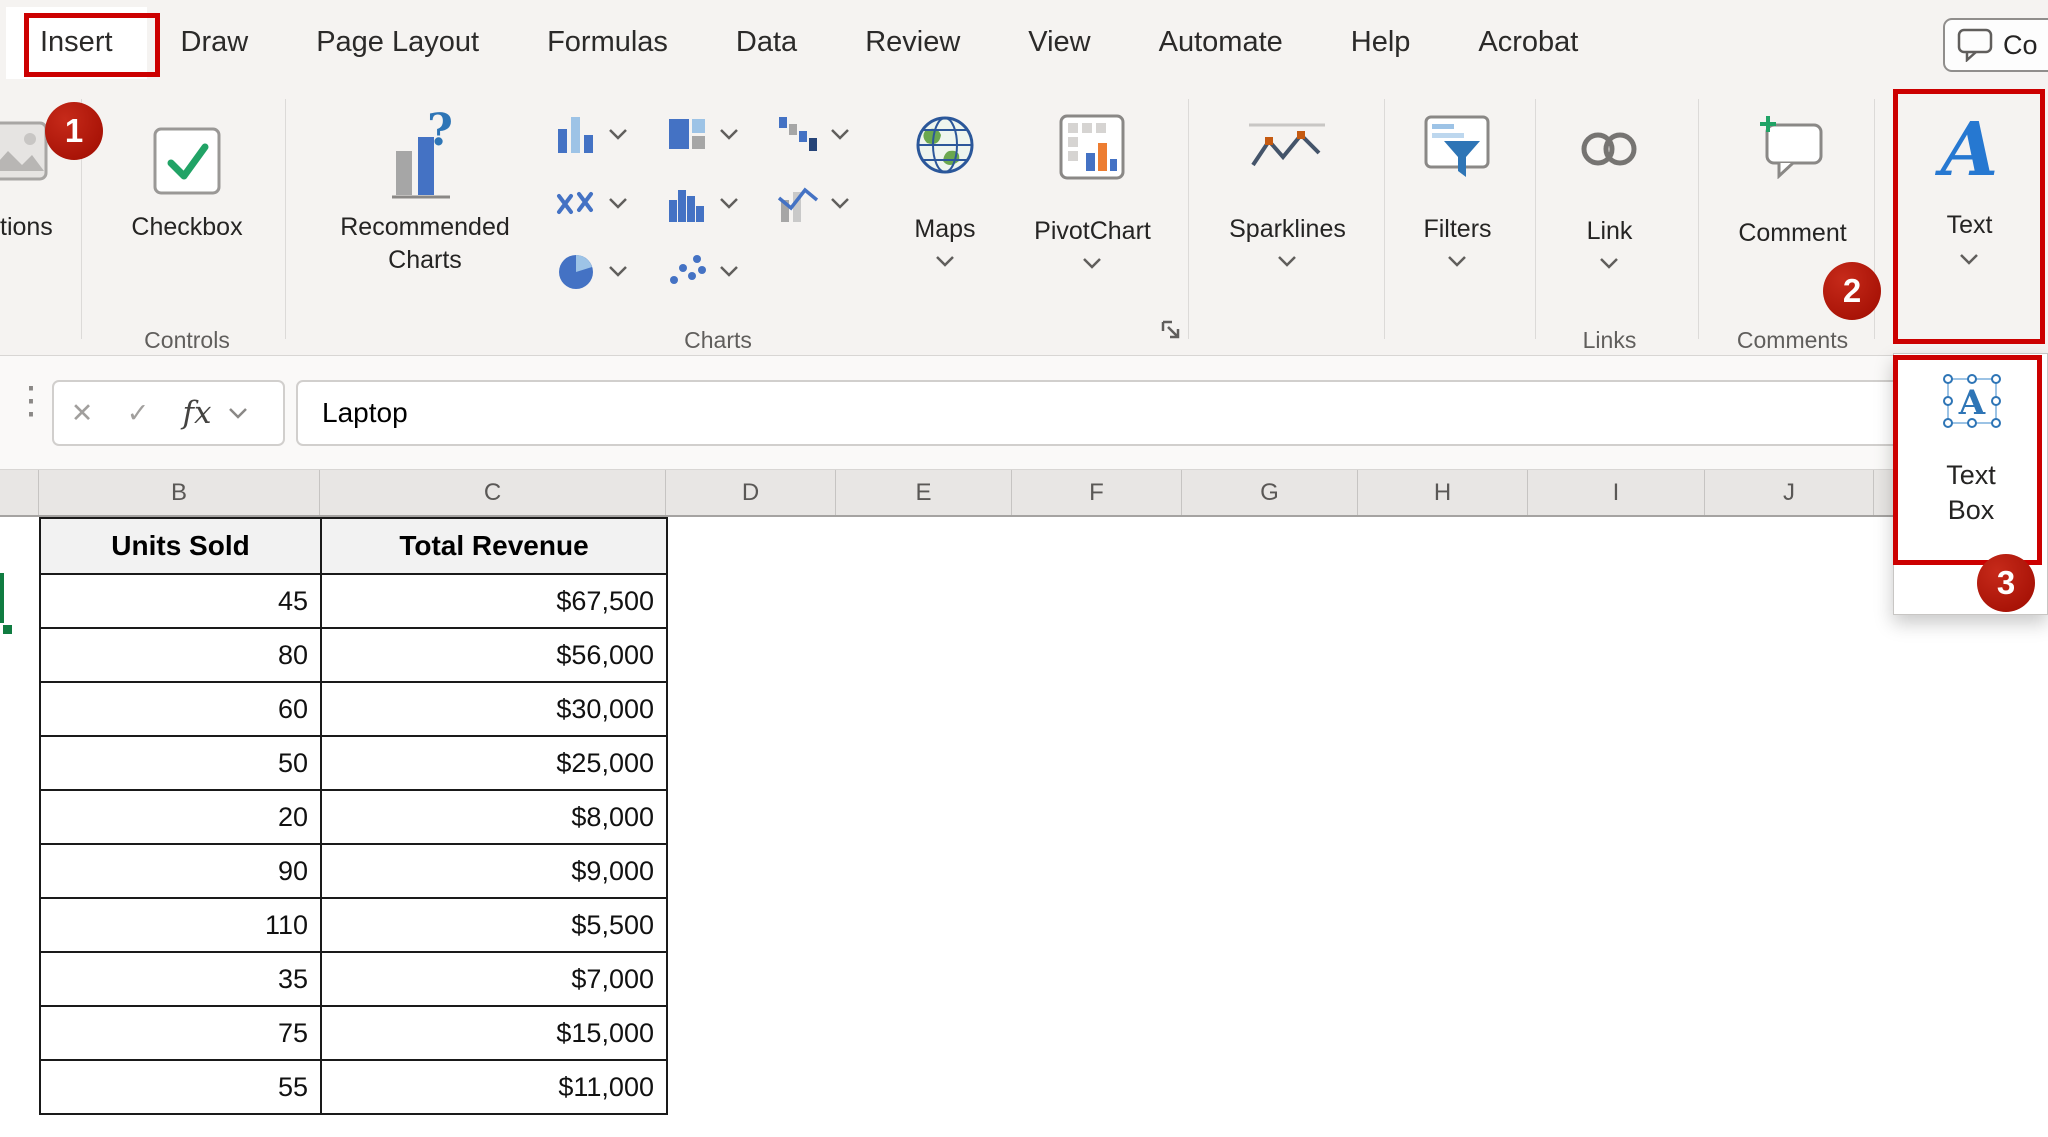  I want to click on insert-statistic-chart-button, so click(701, 203).